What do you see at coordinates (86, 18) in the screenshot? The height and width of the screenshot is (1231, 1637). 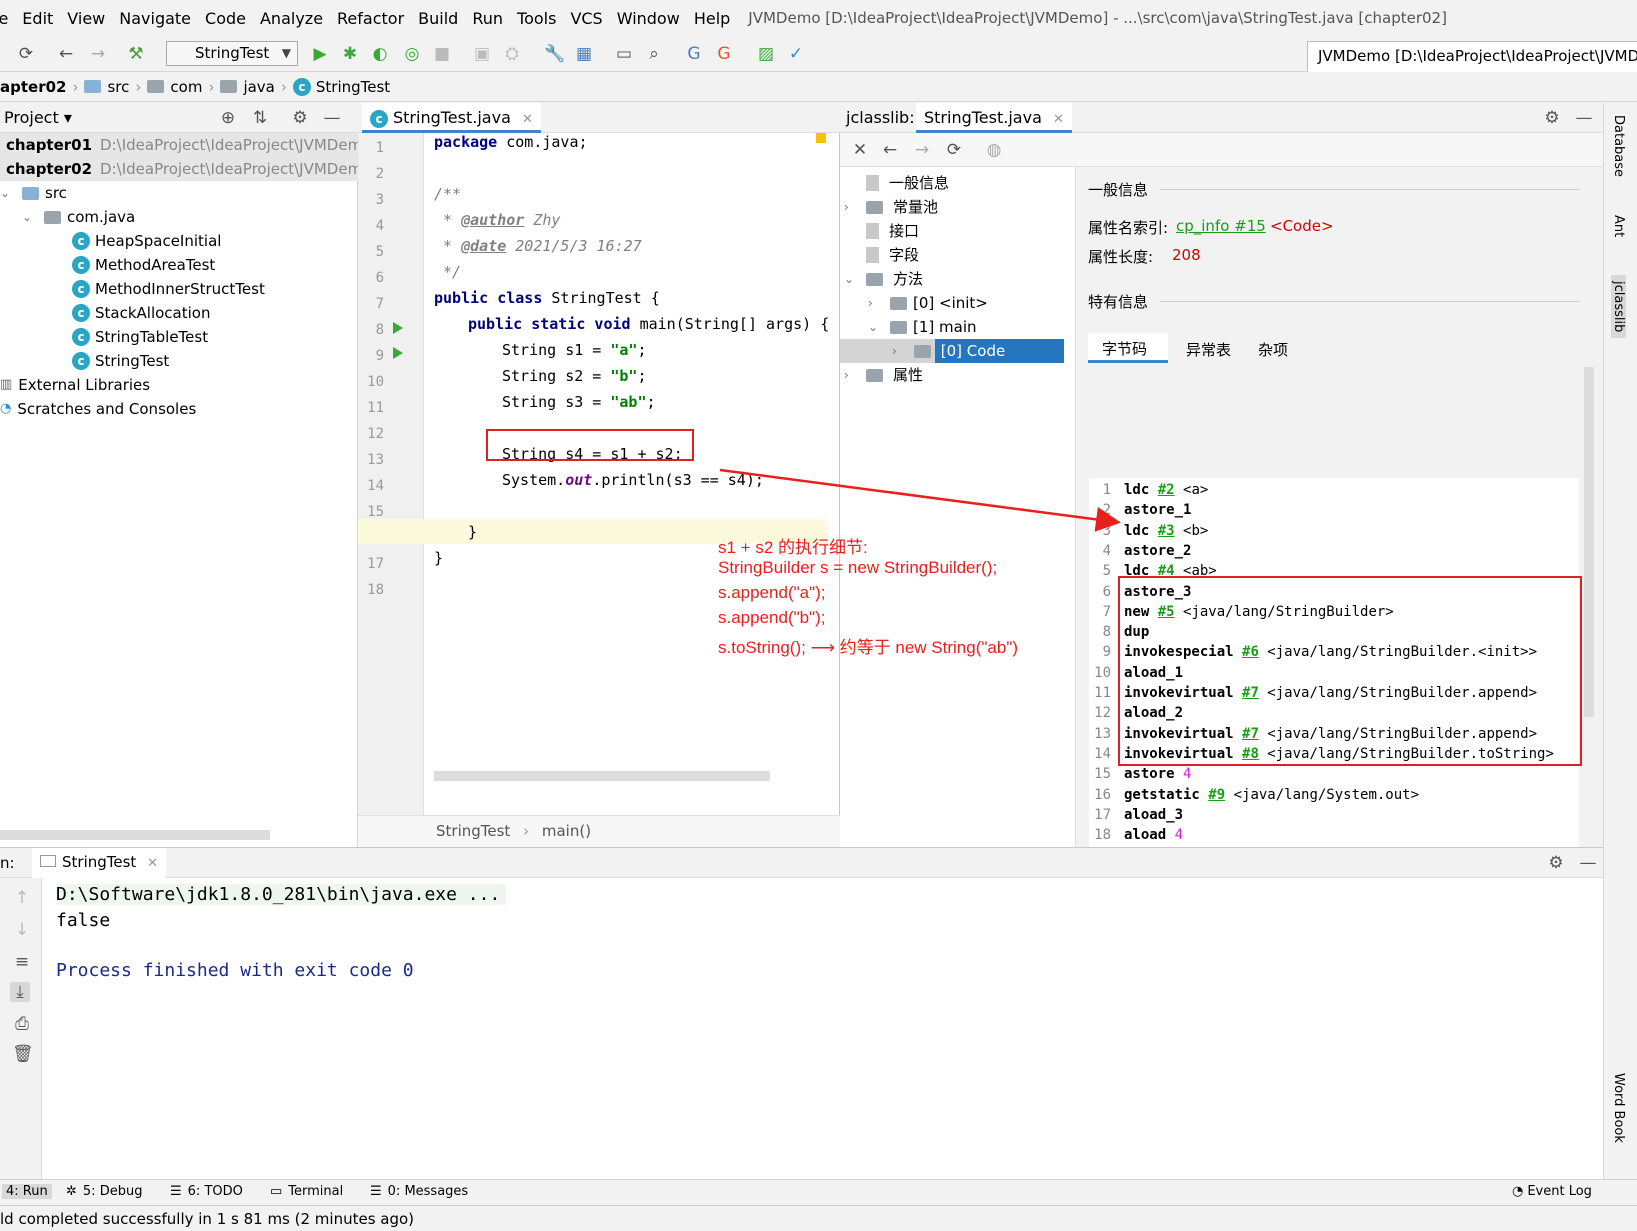 I see `menu-view: View` at bounding box center [86, 18].